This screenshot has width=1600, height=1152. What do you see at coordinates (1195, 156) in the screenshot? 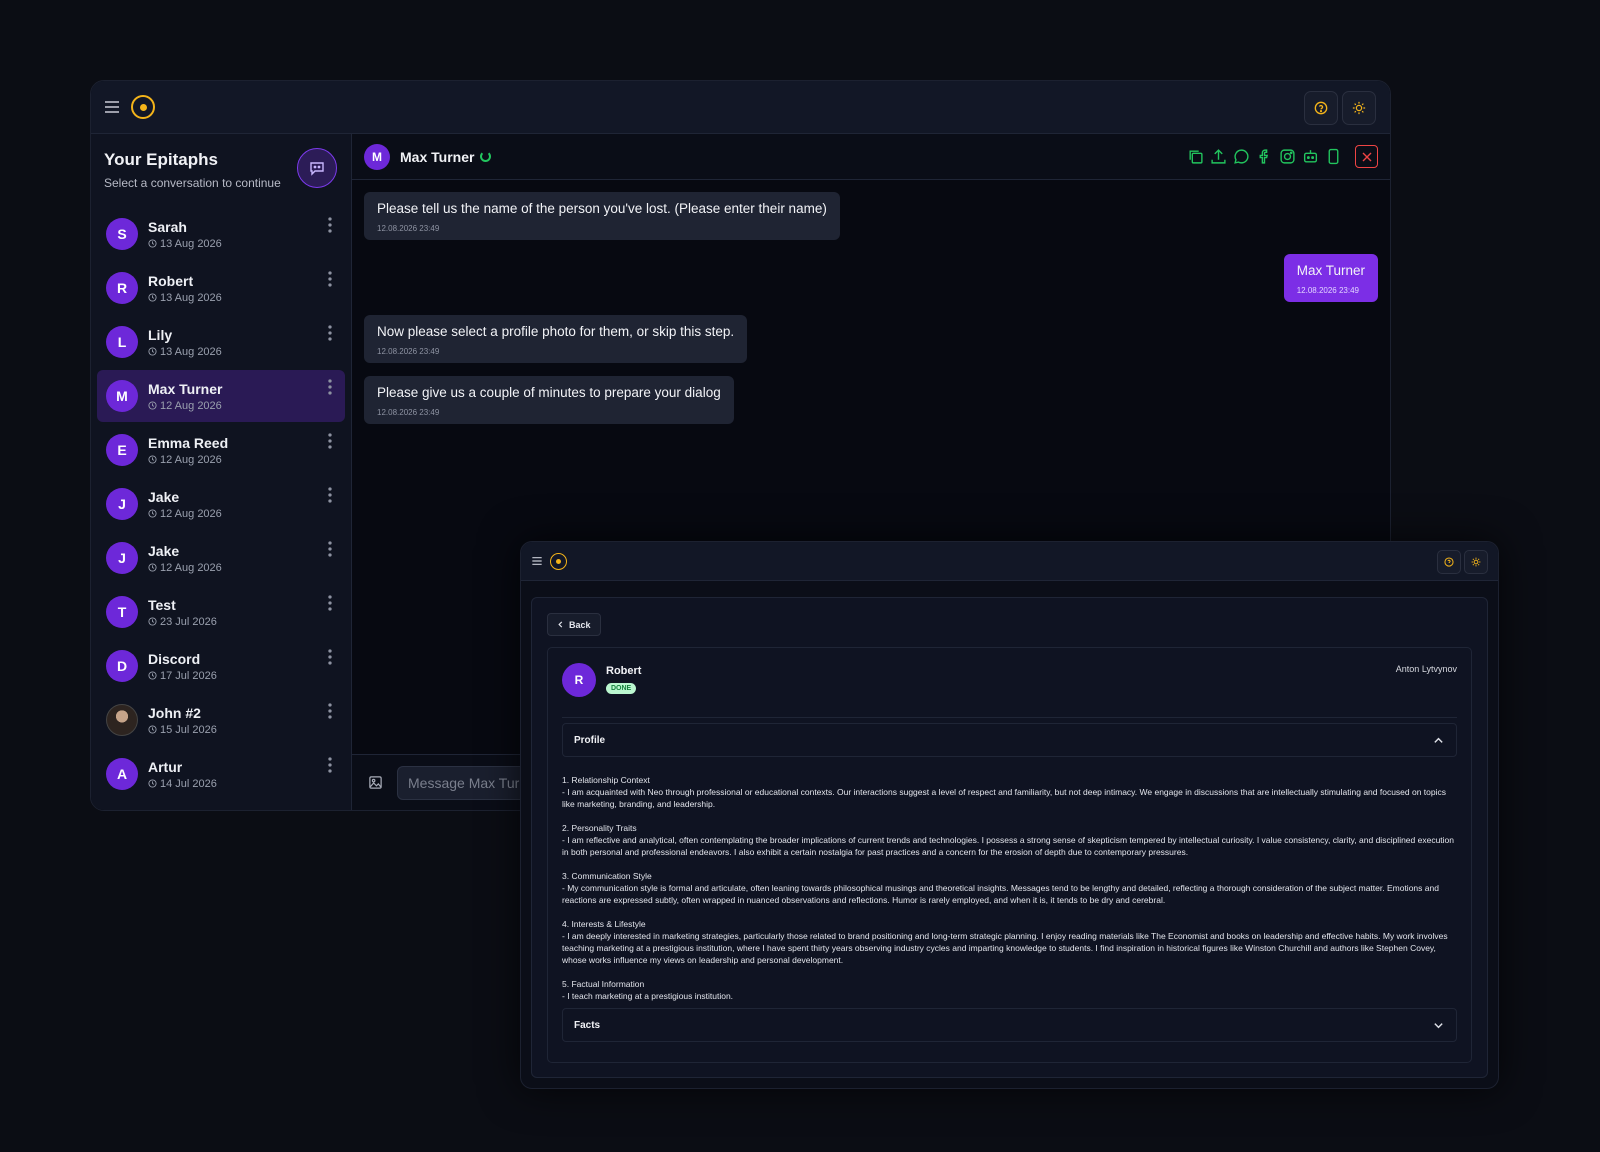
I see `copy-icon` at bounding box center [1195, 156].